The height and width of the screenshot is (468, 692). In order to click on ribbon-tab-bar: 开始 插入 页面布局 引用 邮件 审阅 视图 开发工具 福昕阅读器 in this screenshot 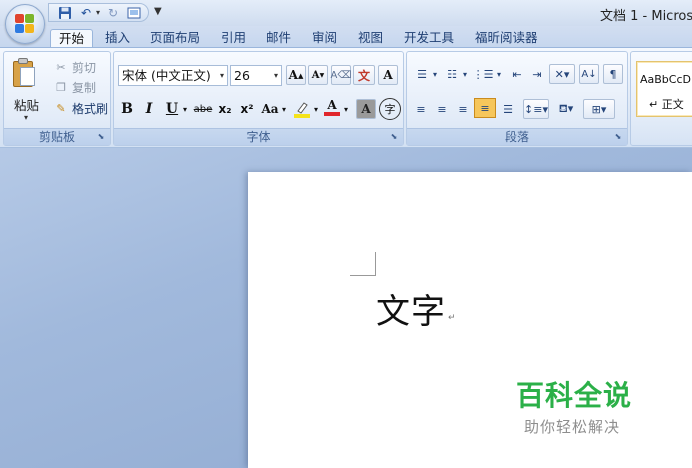, I will do `click(346, 37)`.